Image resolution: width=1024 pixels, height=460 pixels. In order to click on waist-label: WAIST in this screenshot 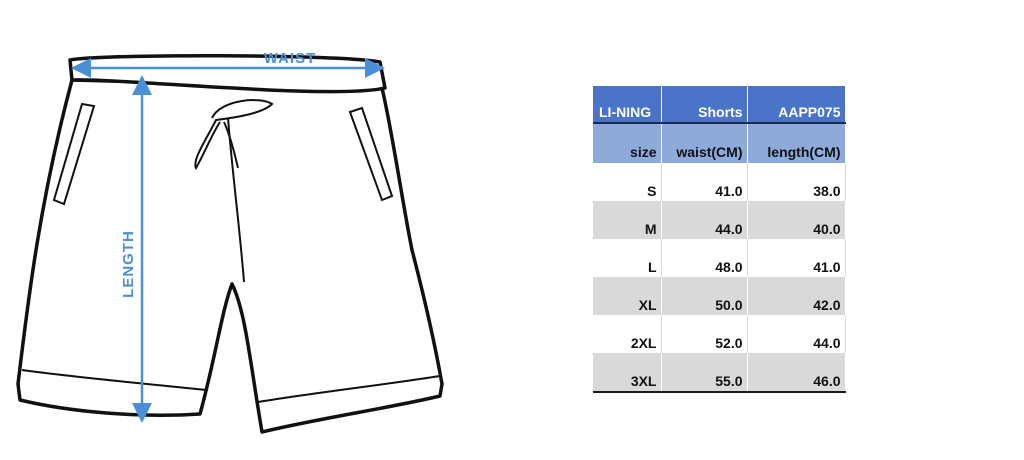, I will do `click(290, 58)`.